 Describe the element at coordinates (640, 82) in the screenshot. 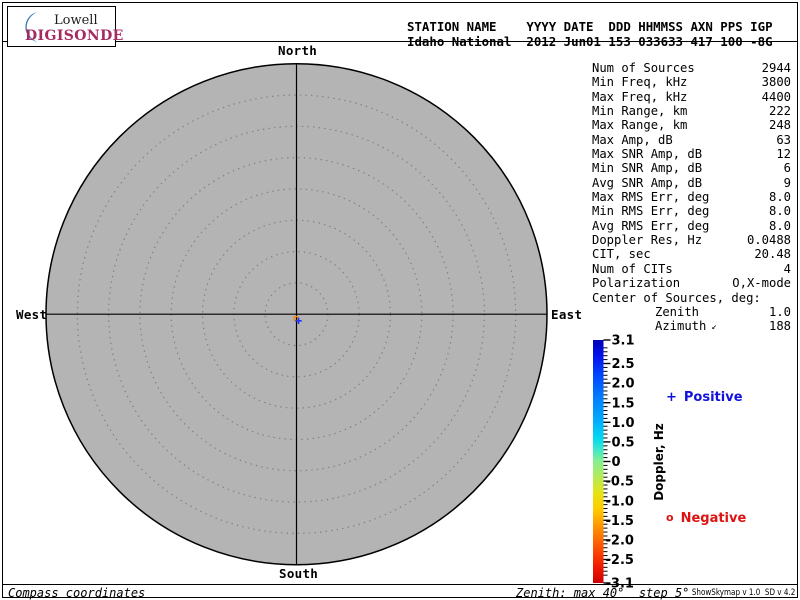

I see `stat-label: Min Freq, kHz` at that location.